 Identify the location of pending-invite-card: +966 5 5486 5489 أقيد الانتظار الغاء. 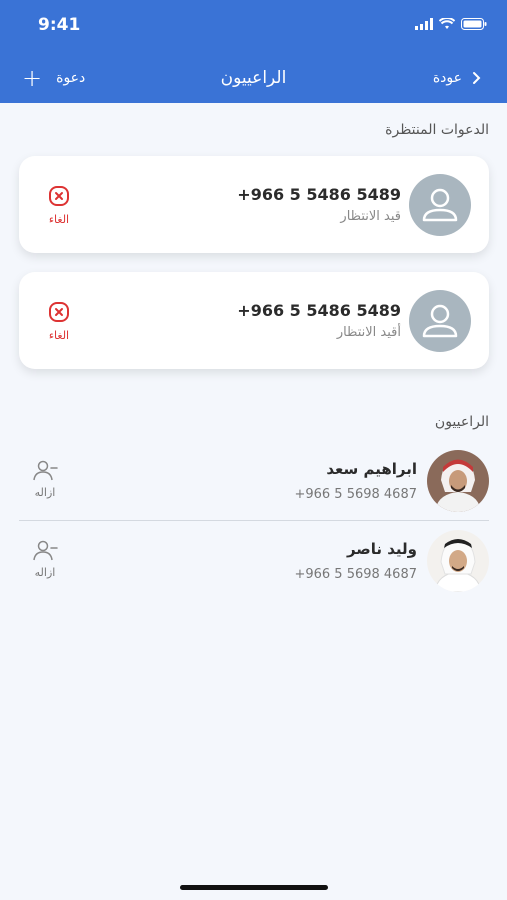
(254, 320).